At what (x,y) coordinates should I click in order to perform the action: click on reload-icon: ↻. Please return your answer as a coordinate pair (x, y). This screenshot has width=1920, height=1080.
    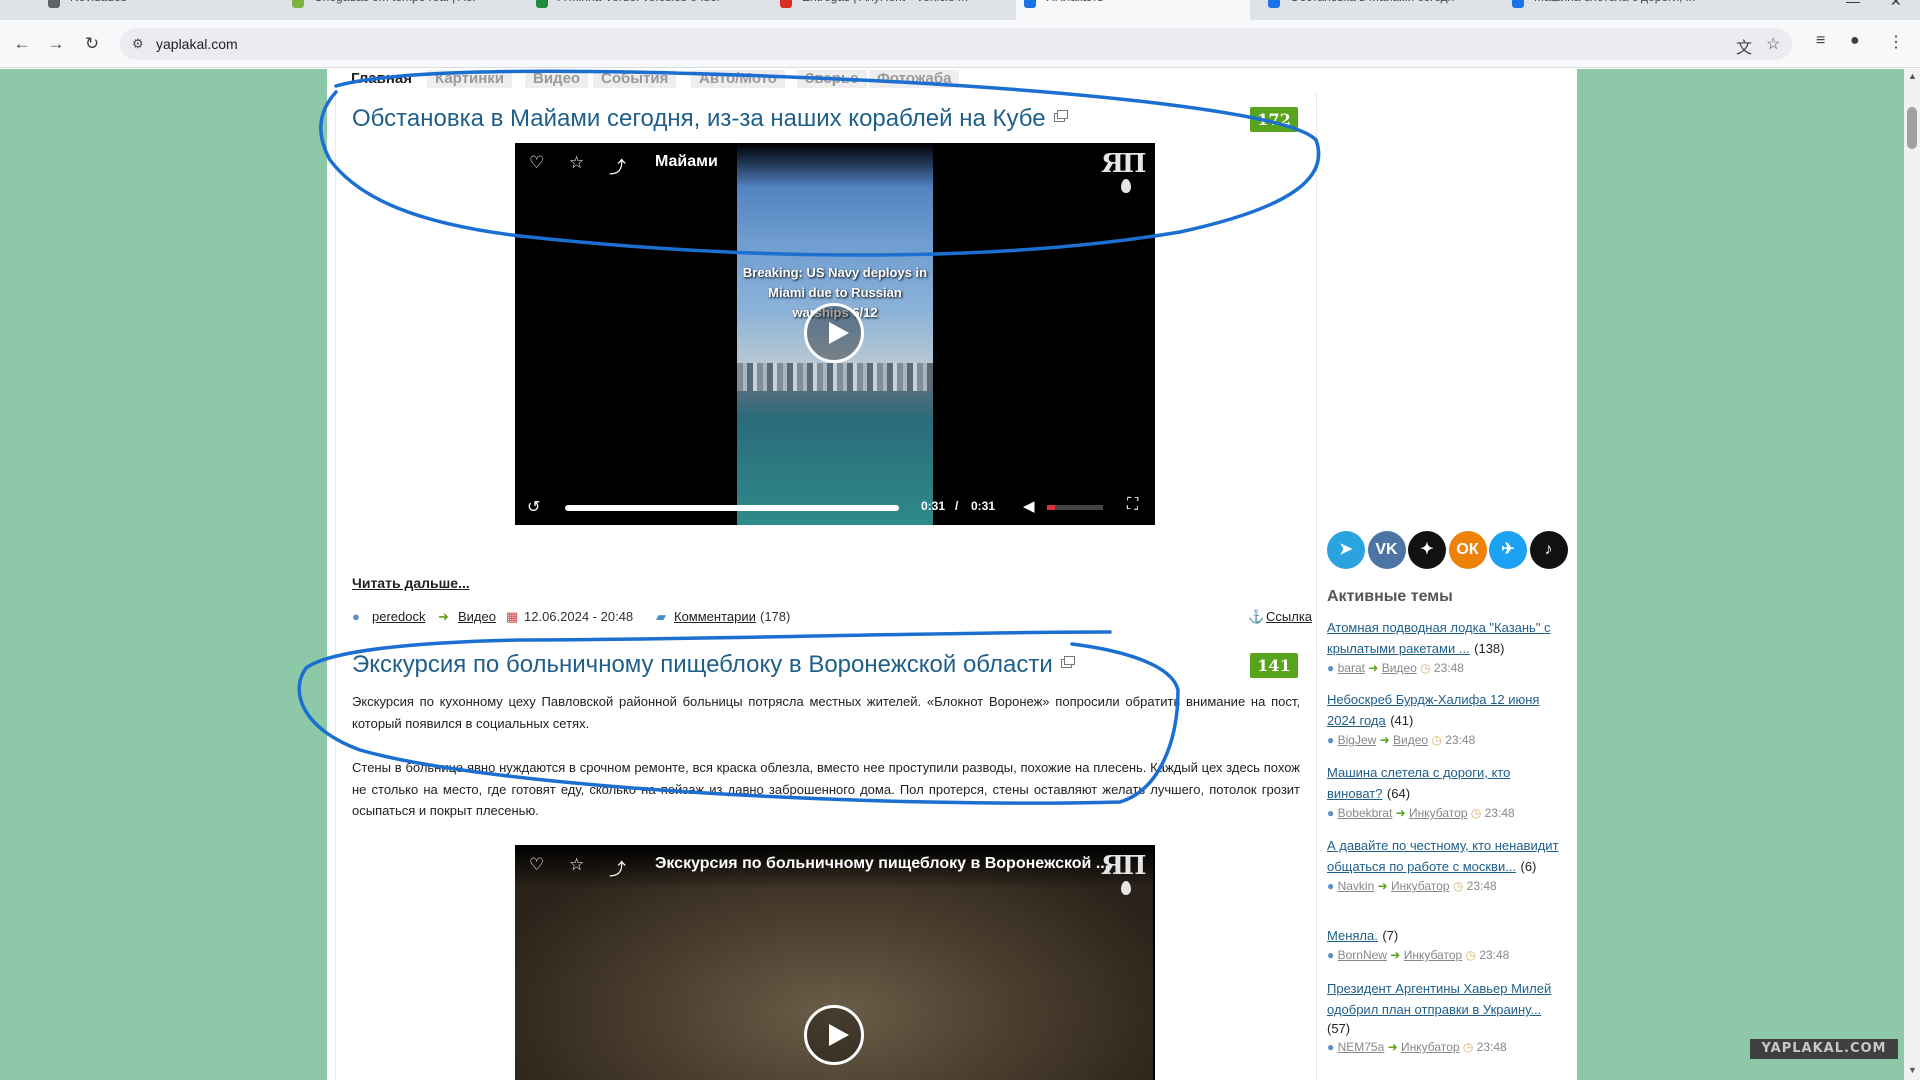
    Looking at the image, I should click on (92, 44).